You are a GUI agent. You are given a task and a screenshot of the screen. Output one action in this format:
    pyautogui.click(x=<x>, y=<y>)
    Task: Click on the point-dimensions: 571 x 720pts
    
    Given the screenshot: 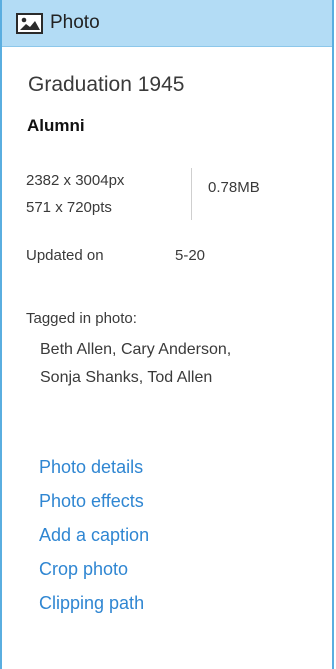 What is the action you would take?
    pyautogui.click(x=69, y=207)
    